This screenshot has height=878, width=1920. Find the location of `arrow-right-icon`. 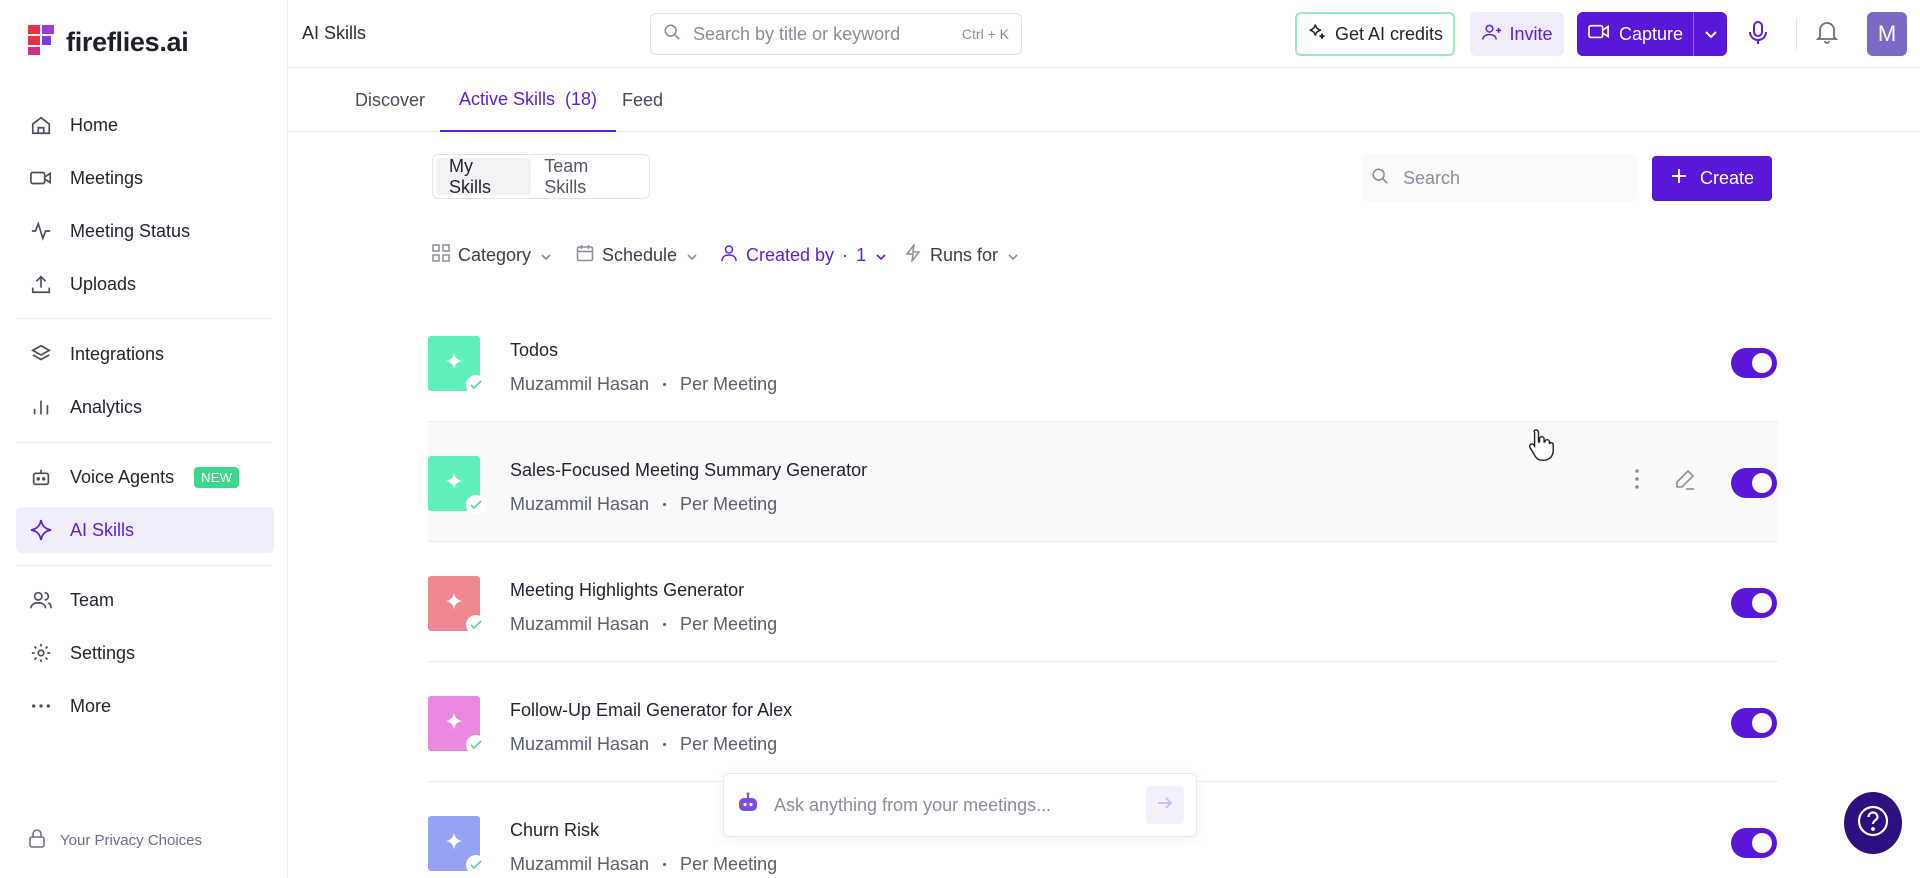

arrow-right-icon is located at coordinates (1165, 805).